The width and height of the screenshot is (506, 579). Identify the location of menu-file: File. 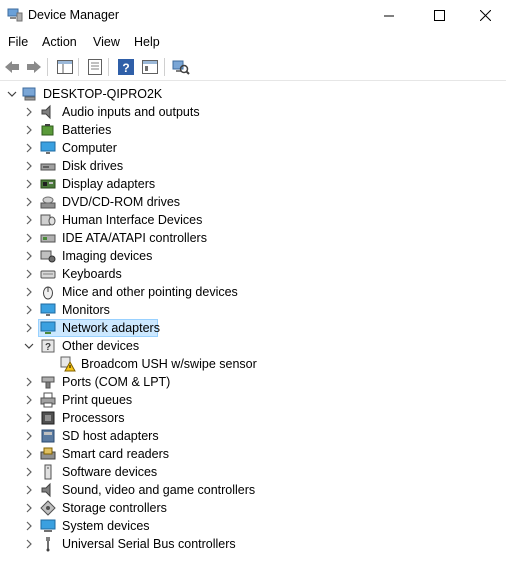
(18, 42).